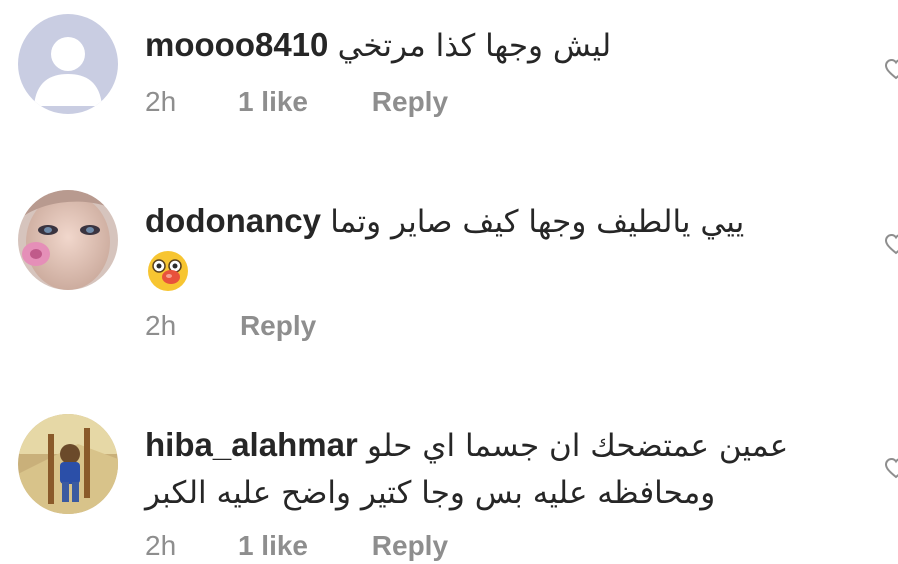 The height and width of the screenshot is (564, 898). I want to click on comment-meta: 2h Reply, so click(230, 326).